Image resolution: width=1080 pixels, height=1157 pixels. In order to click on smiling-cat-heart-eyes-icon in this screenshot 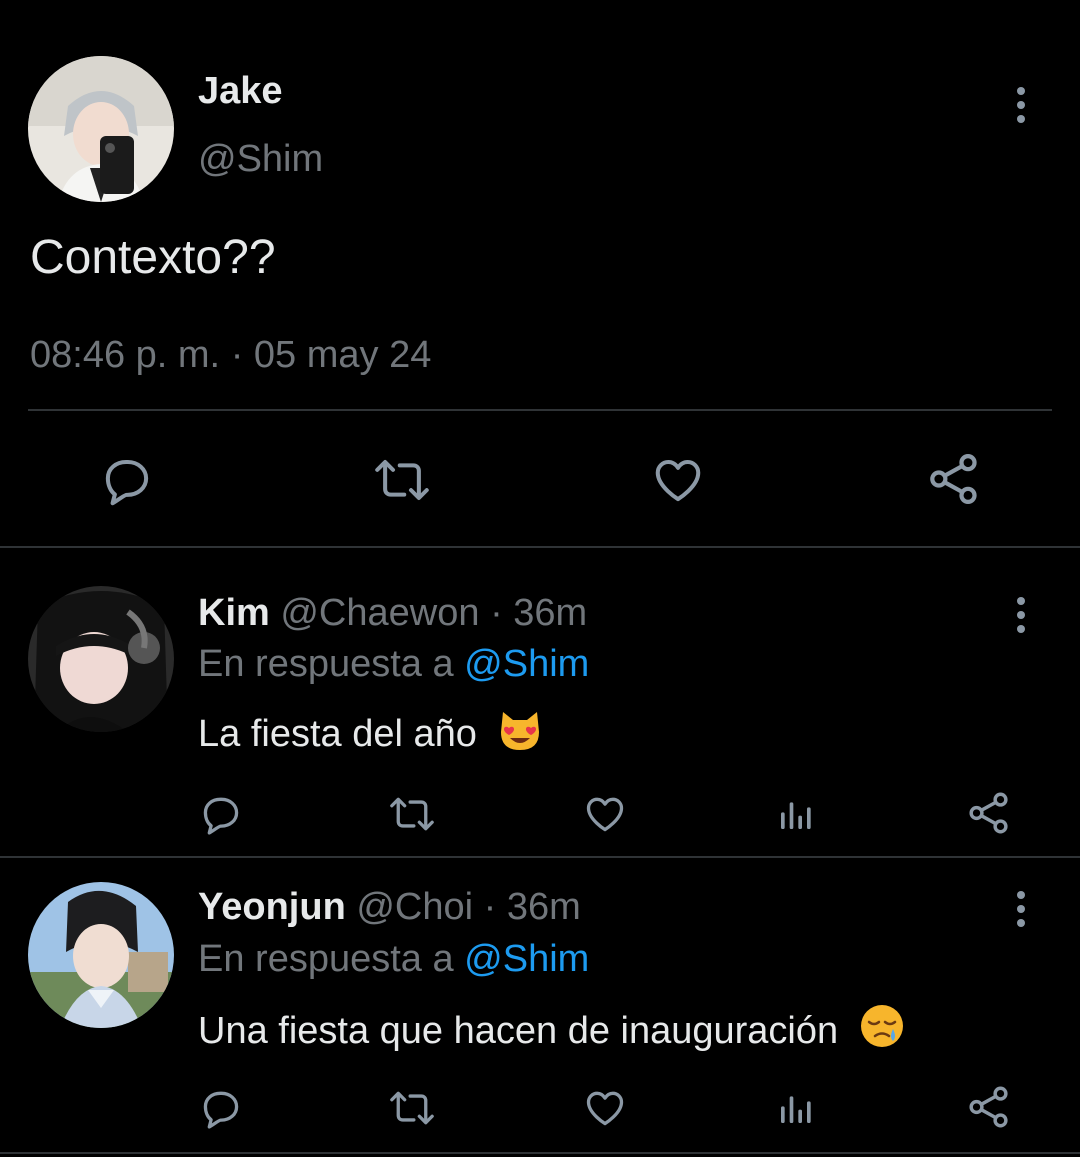, I will do `click(520, 735)`.